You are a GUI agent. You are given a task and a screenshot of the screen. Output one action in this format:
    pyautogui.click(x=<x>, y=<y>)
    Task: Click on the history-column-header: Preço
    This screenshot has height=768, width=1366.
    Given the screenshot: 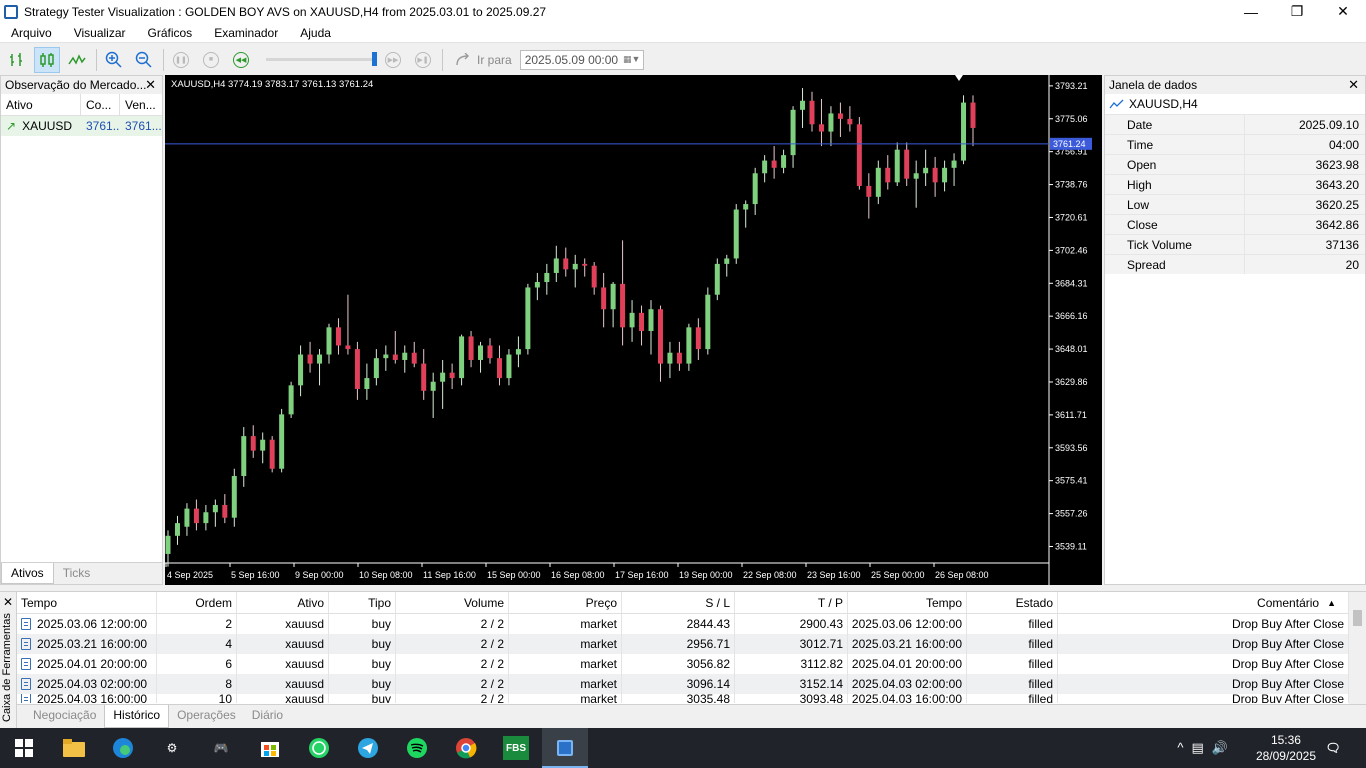 What is the action you would take?
    pyautogui.click(x=565, y=602)
    